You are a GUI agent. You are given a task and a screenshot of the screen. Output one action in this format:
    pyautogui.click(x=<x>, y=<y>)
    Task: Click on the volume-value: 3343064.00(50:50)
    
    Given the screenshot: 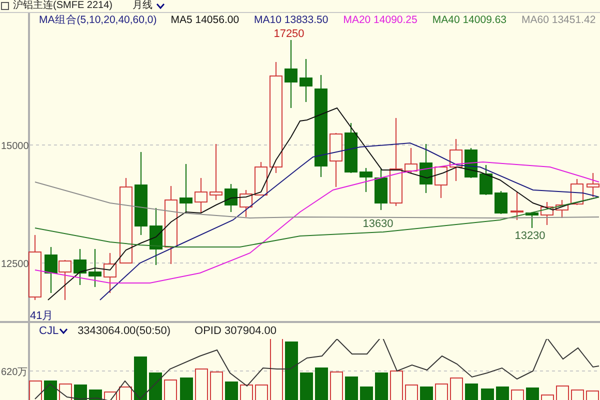 What is the action you would take?
    pyautogui.click(x=124, y=331)
    